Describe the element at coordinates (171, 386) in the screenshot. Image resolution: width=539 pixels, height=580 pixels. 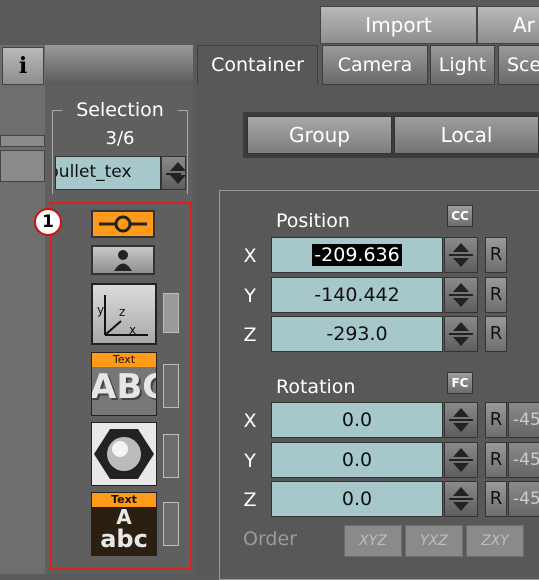
I see `text-tool-toggle` at that location.